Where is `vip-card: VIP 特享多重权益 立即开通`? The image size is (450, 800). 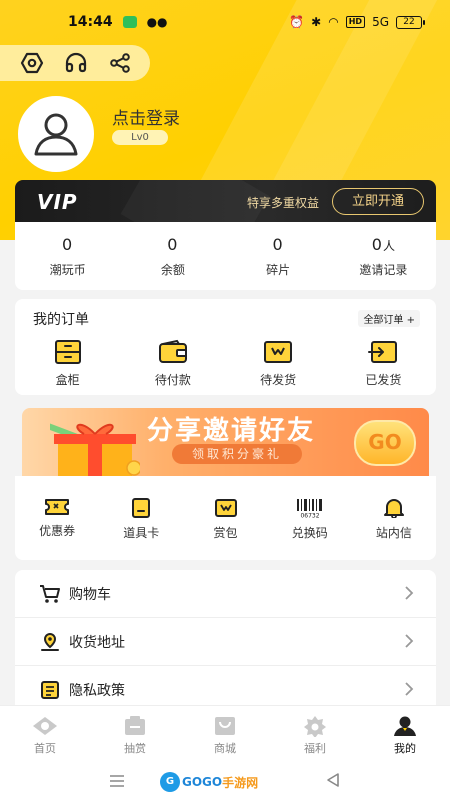 vip-card: VIP 特享多重权益 立即开通 is located at coordinates (225, 201).